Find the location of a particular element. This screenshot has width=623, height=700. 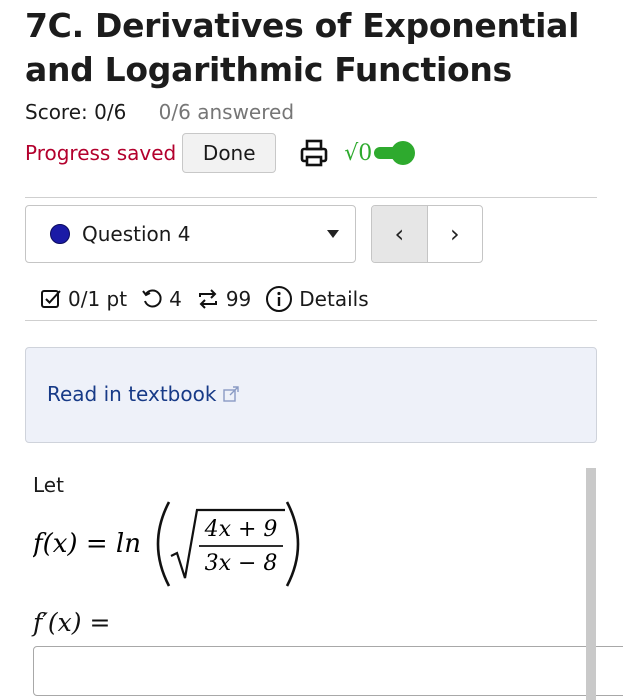

left-paren is located at coordinates (163, 544).